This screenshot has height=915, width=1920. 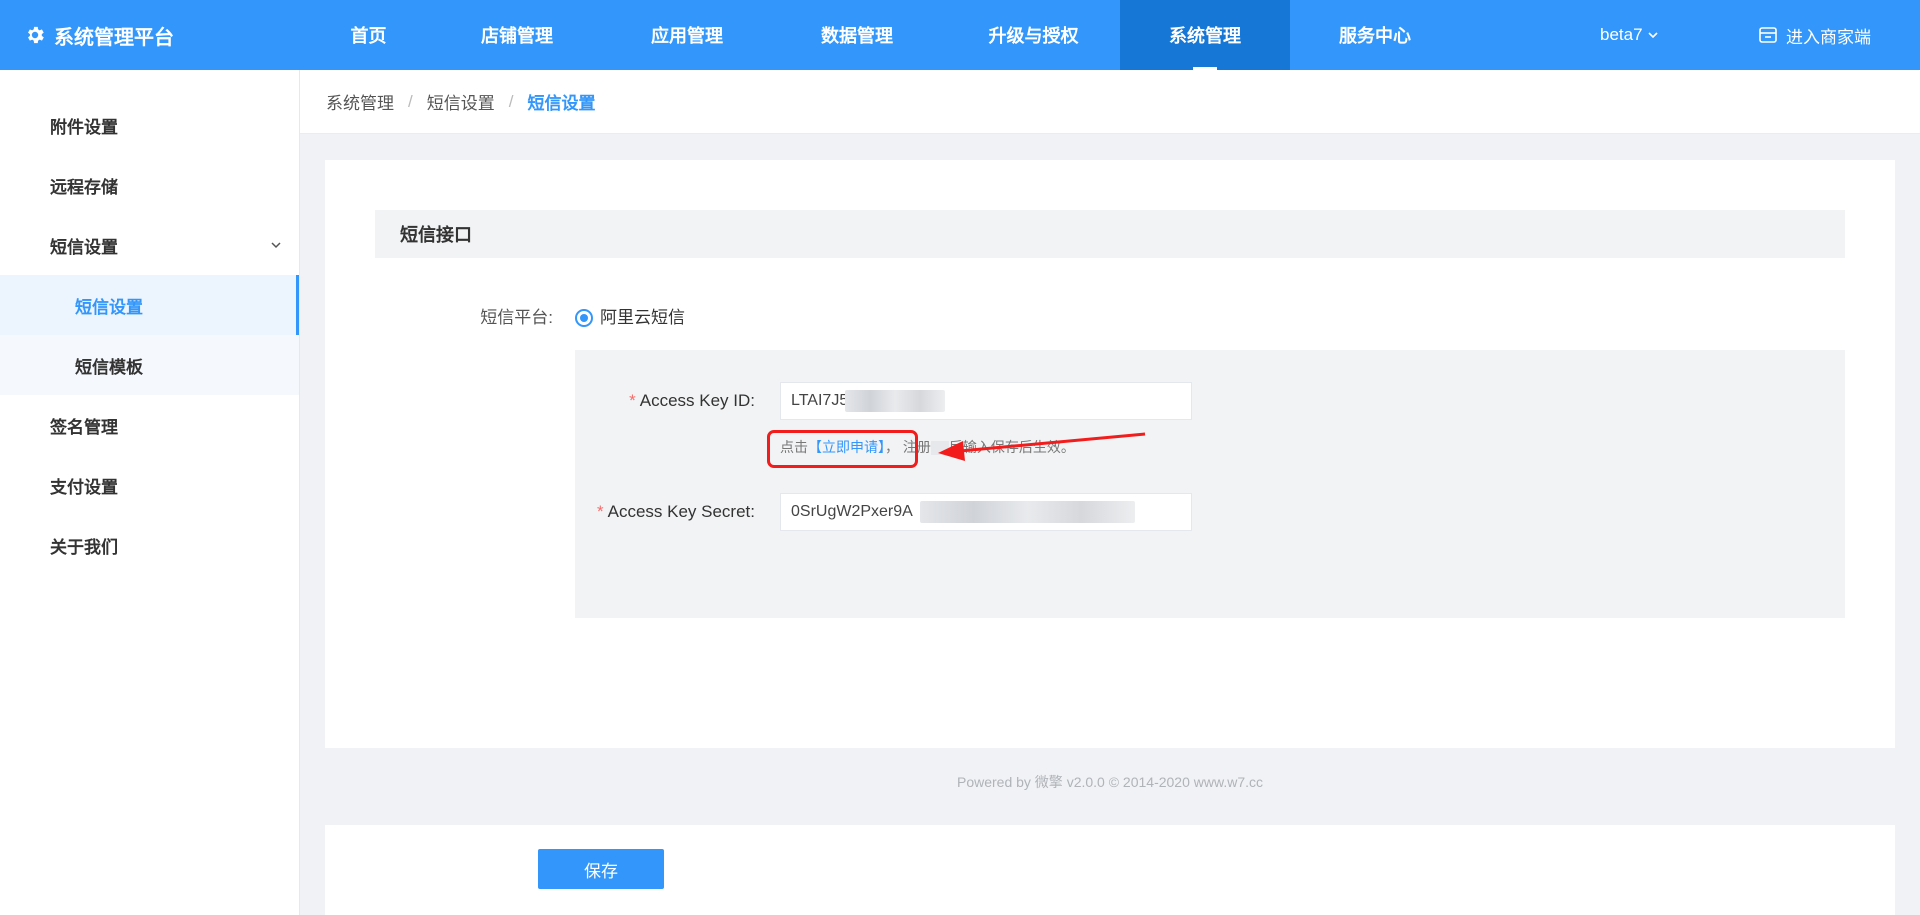 I want to click on platform-option-label: 阿里云短信, so click(x=642, y=317).